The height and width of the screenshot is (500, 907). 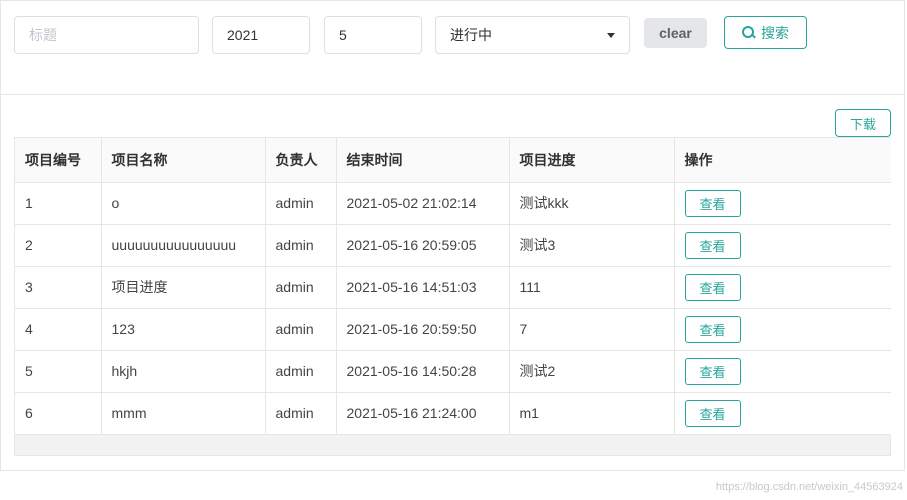 What do you see at coordinates (373, 35) in the screenshot?
I see `month-input` at bounding box center [373, 35].